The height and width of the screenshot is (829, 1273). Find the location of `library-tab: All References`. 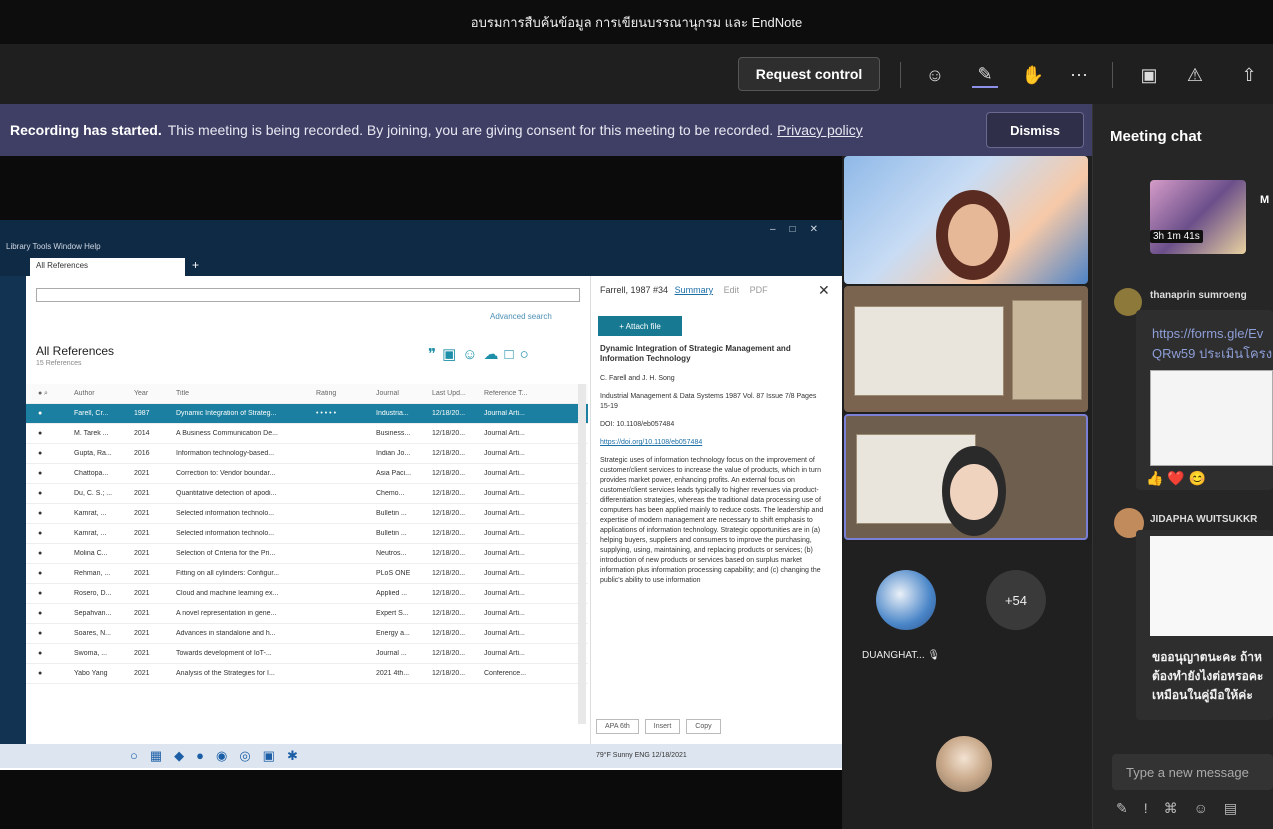

library-tab: All References is located at coordinates (107, 267).